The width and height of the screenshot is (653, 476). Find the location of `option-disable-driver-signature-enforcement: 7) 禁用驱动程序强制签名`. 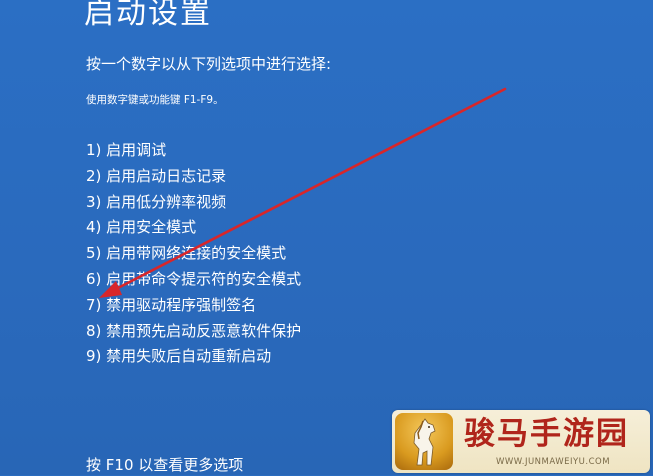

option-disable-driver-signature-enforcement: 7) 禁用驱动程序强制签名 is located at coordinates (193, 306).